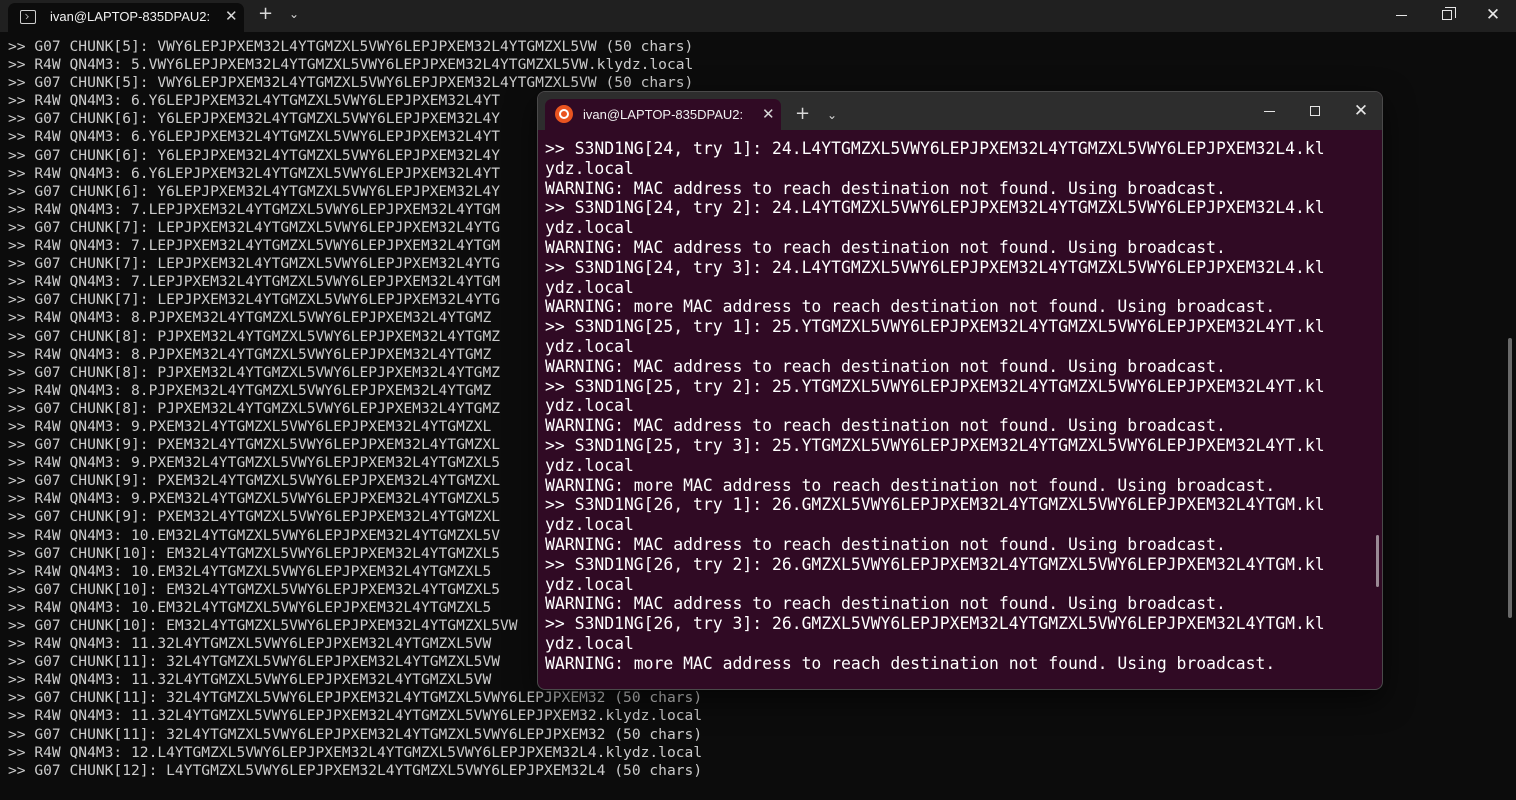 The width and height of the screenshot is (1516, 800). I want to click on front-maximize-button, so click(1315, 111).